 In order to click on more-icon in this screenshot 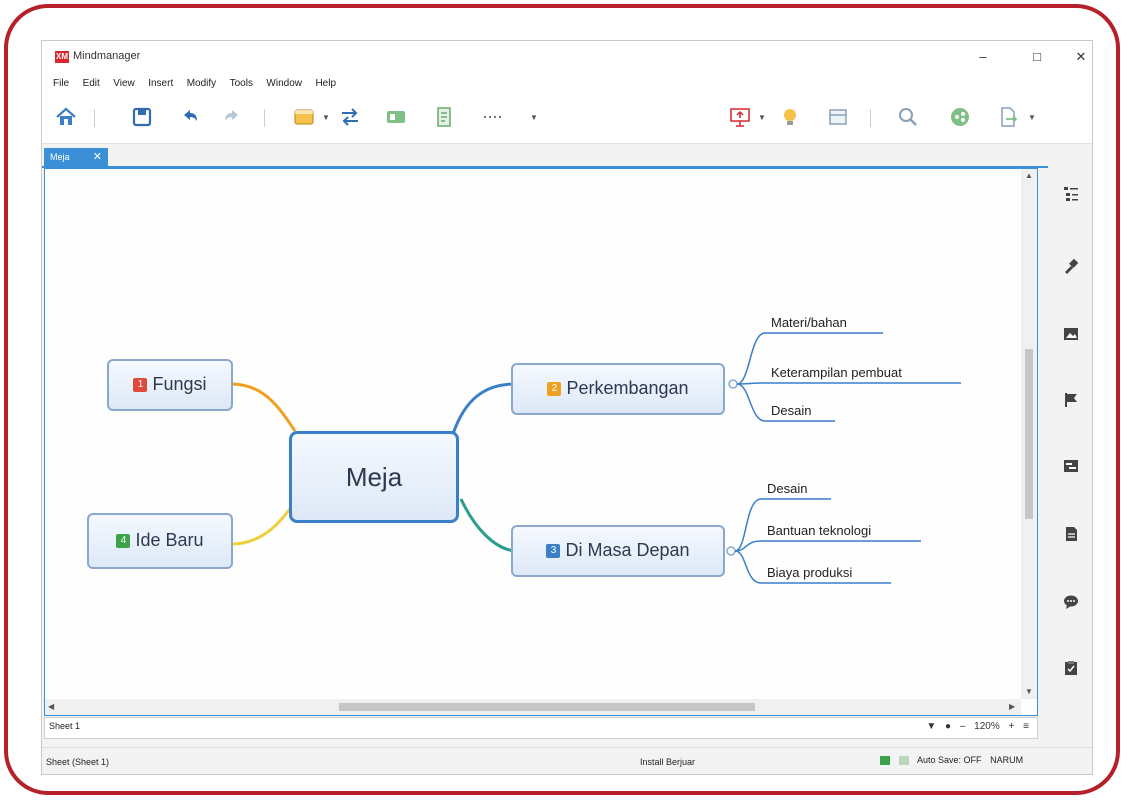, I will do `click(494, 117)`.